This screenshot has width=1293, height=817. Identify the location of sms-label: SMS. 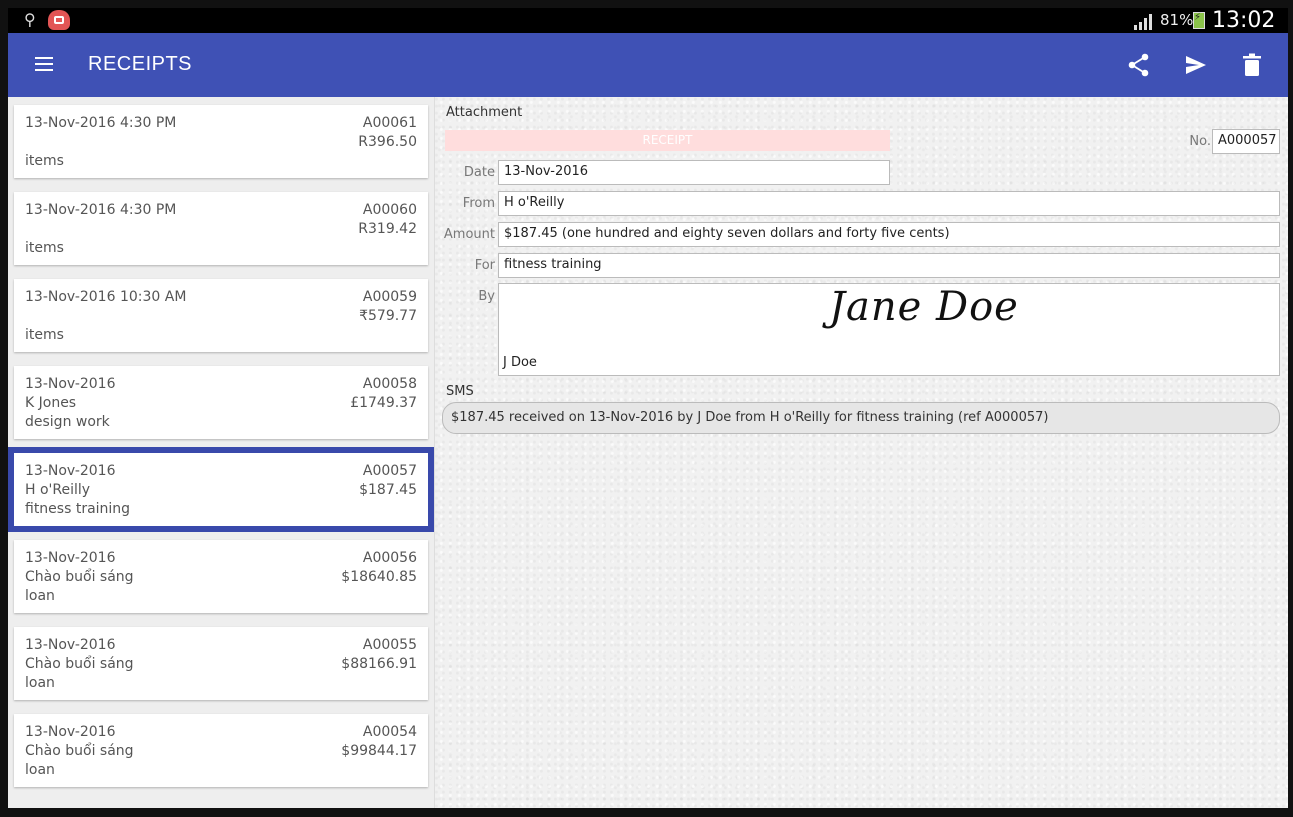
(460, 391).